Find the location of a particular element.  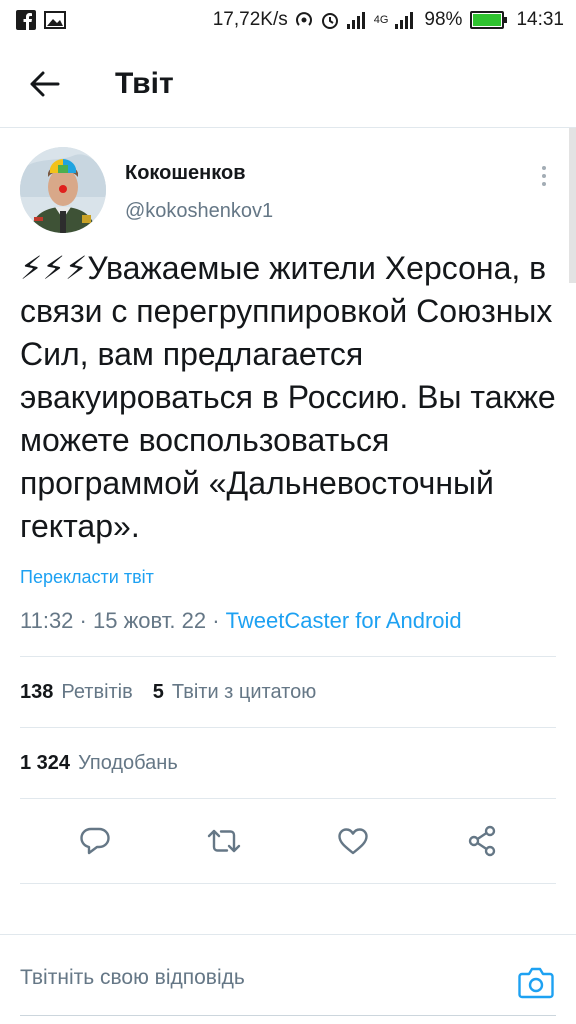

arrow-left-icon is located at coordinates (45, 83).